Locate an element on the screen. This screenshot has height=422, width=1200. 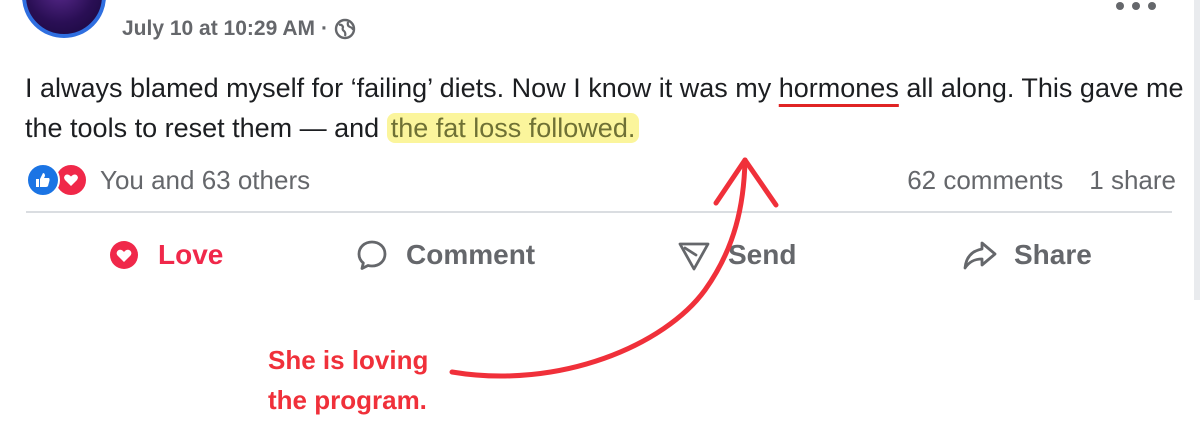
share-icon is located at coordinates (980, 255).